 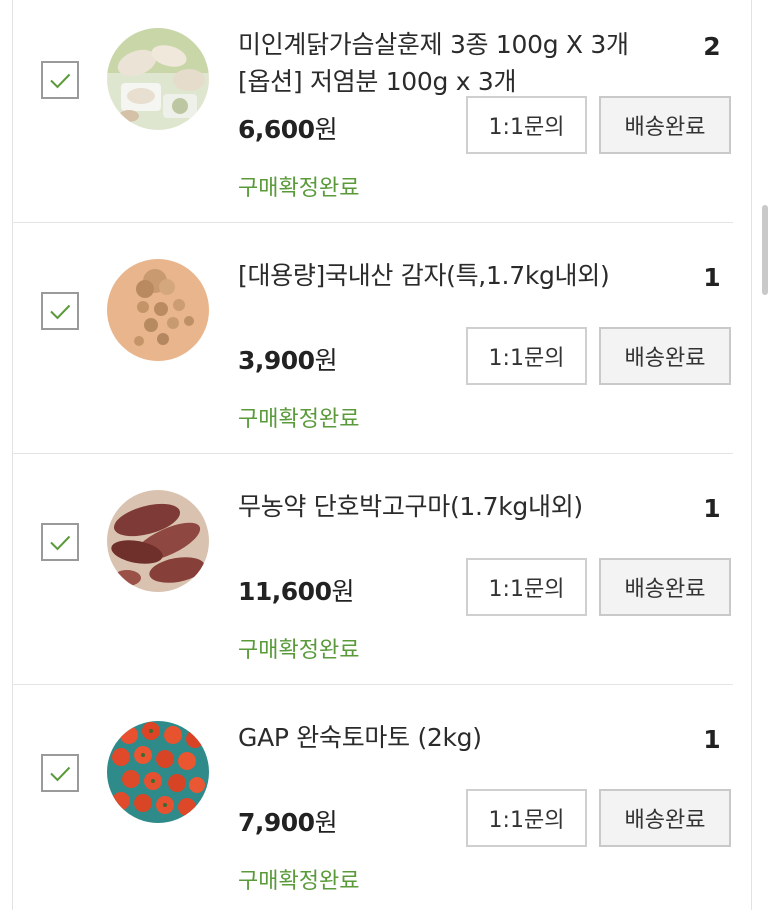 I want to click on sweet-potato-photo, so click(x=158, y=541).